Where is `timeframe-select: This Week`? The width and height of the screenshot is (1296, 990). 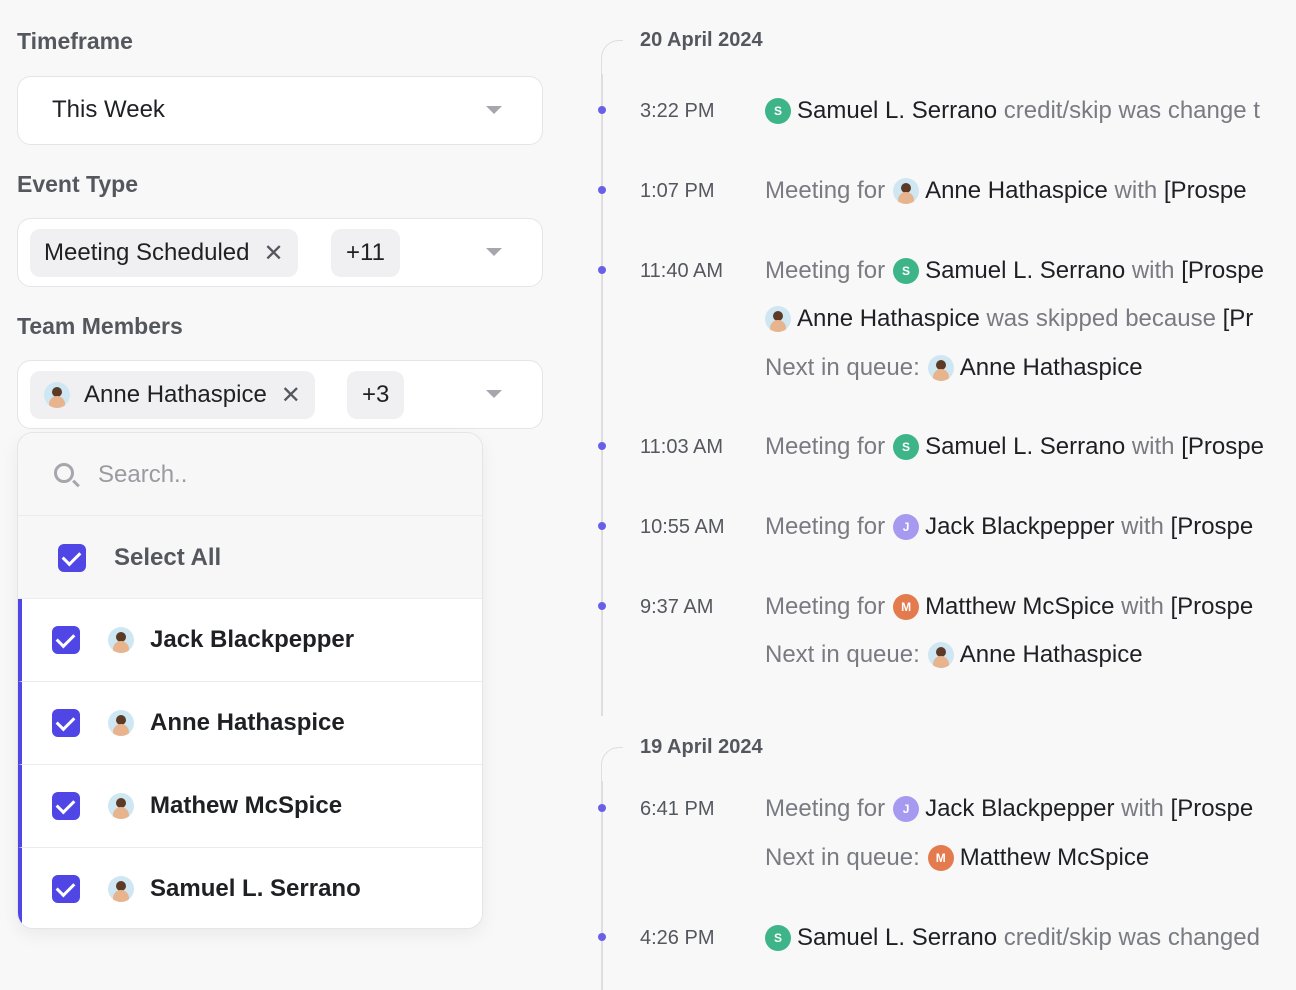
timeframe-select: This Week is located at coordinates (280, 110).